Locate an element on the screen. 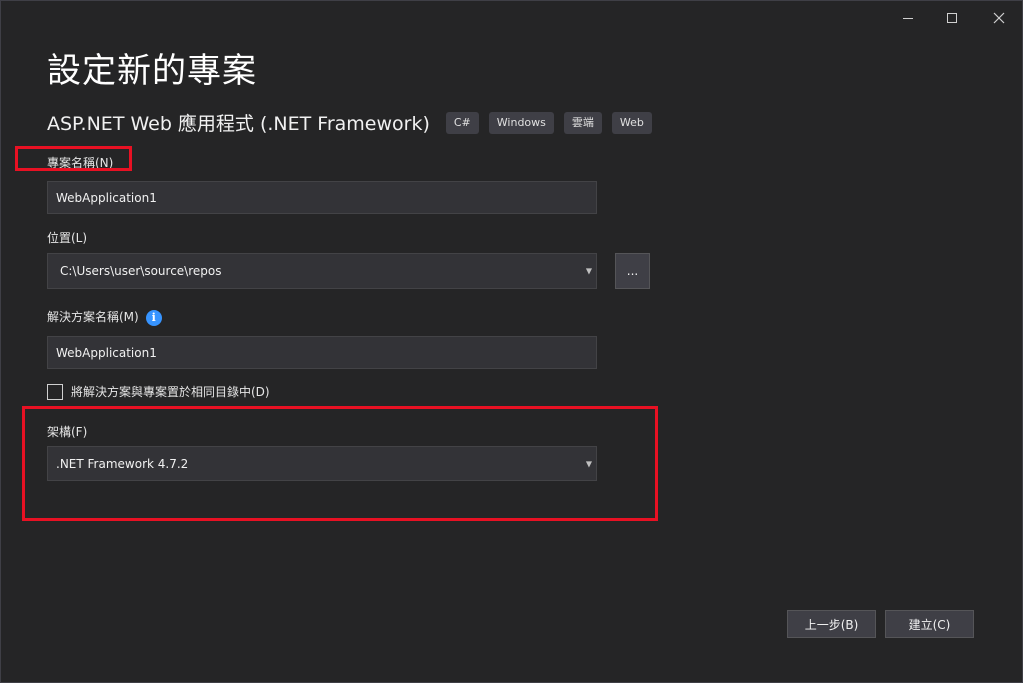 This screenshot has width=1023, height=683. page-title: 設定新的專案 is located at coordinates (152, 71).